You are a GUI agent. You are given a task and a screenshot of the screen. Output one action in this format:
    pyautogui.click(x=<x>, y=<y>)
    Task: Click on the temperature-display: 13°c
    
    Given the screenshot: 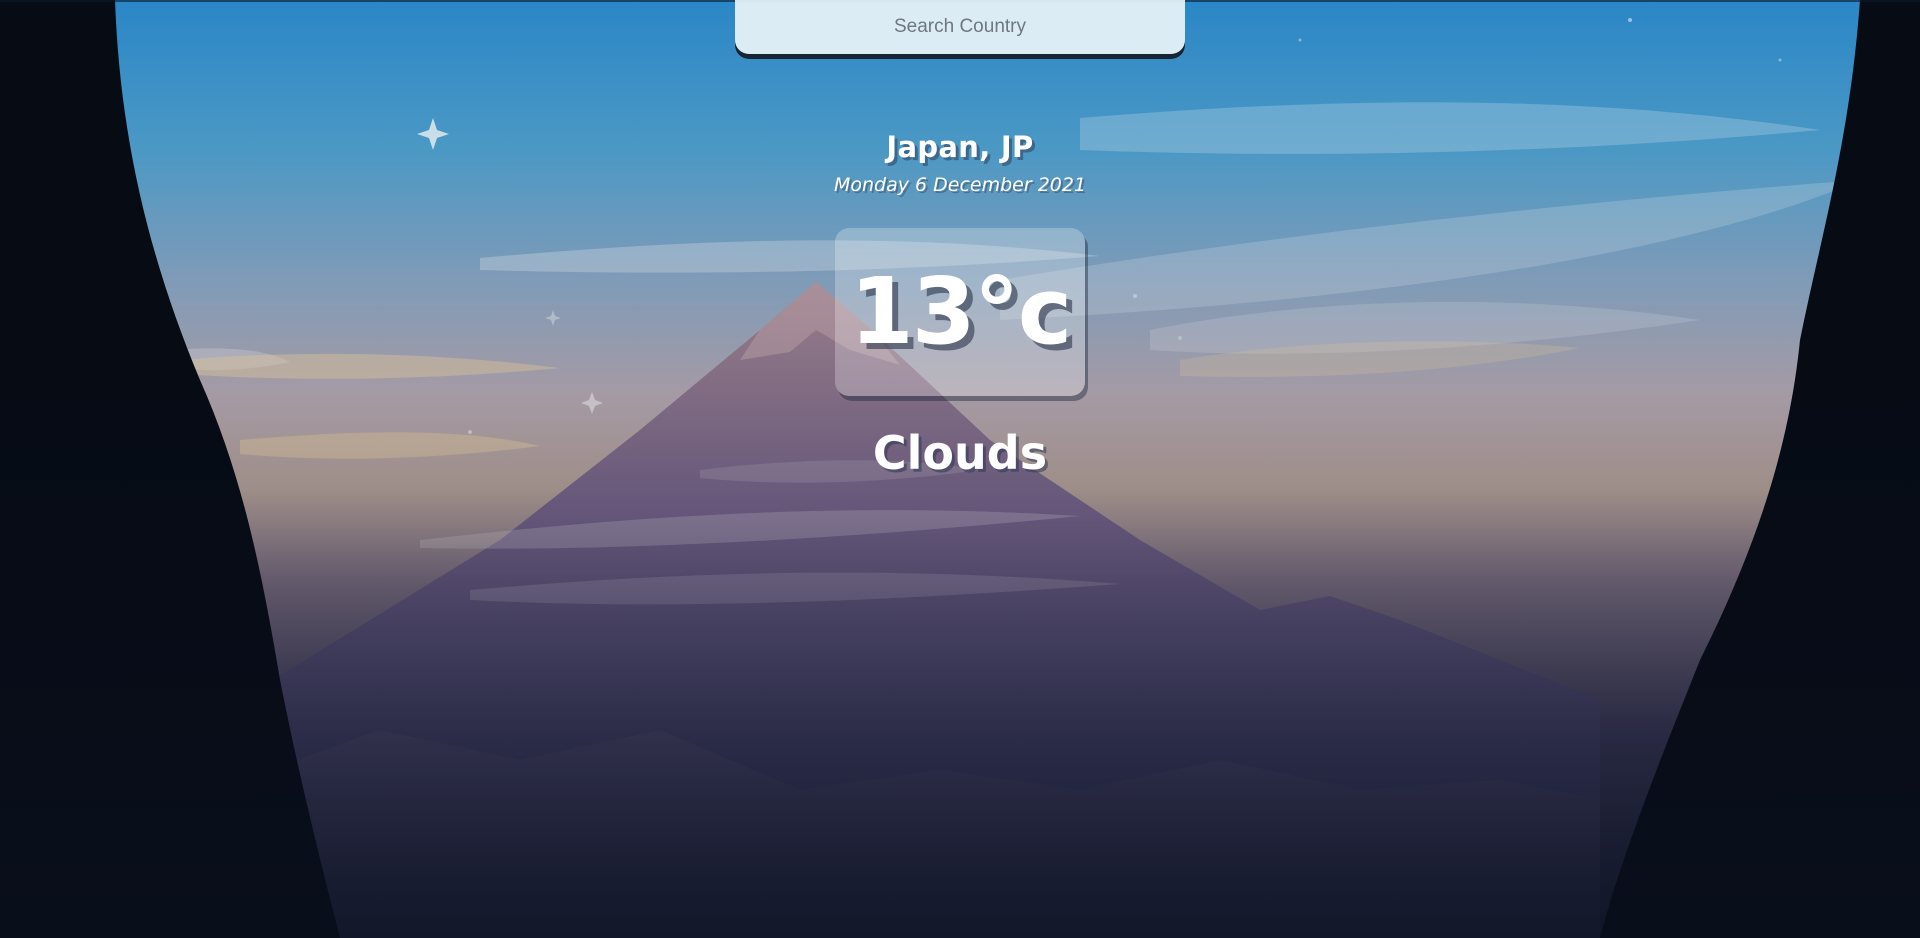 What is the action you would take?
    pyautogui.click(x=960, y=312)
    